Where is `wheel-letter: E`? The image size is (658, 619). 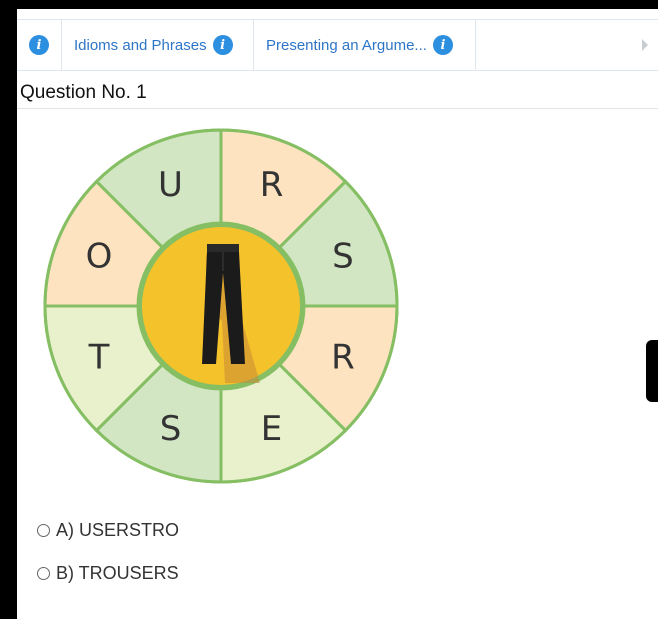 wheel-letter: E is located at coordinates (271, 429).